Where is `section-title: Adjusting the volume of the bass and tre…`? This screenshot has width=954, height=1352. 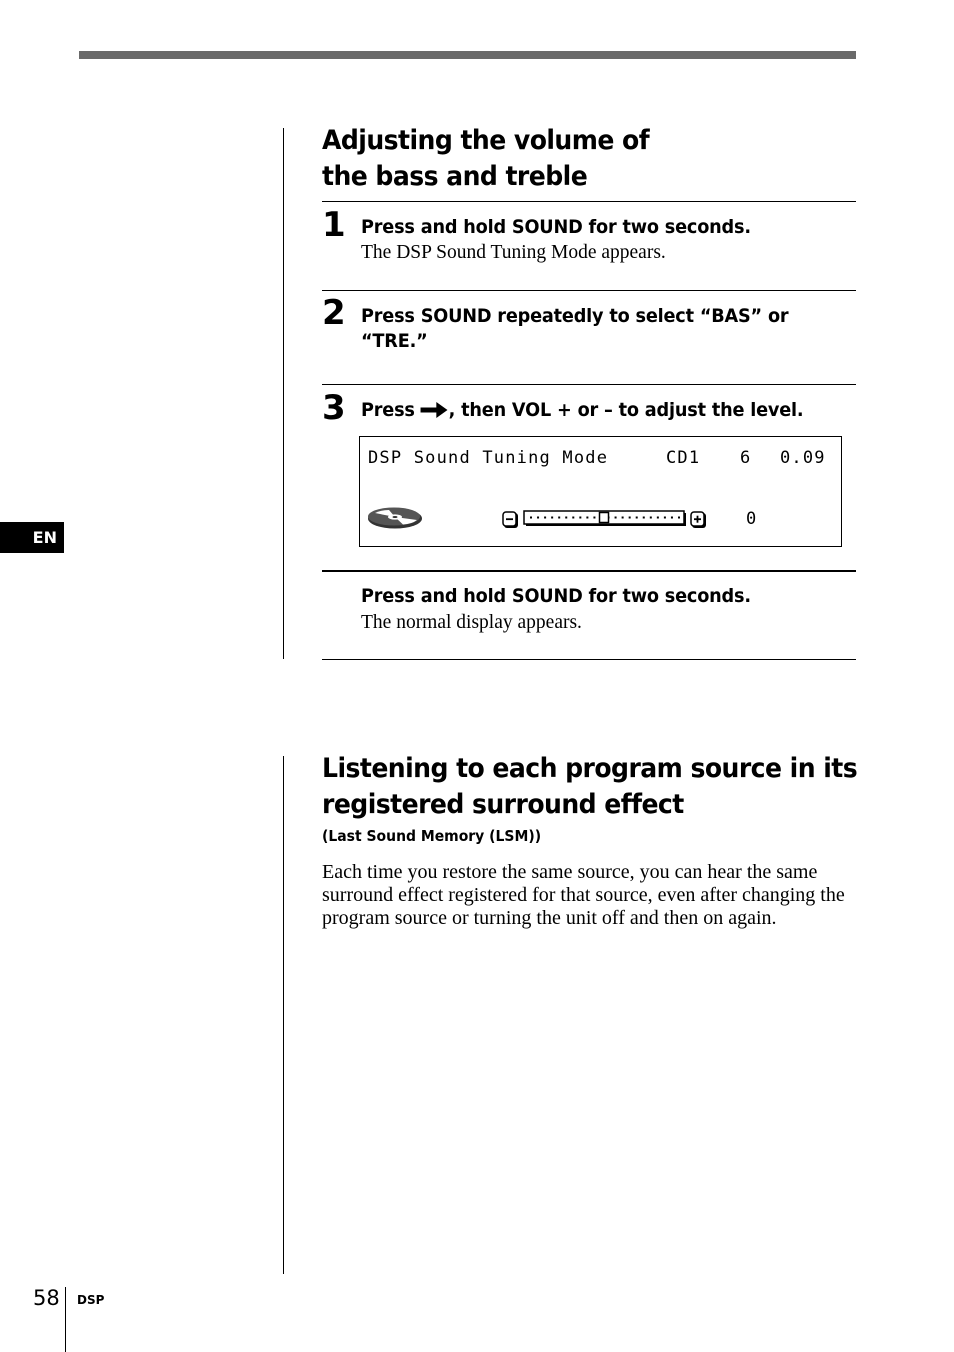 section-title: Adjusting the volume of the bass and tre… is located at coordinates (486, 159).